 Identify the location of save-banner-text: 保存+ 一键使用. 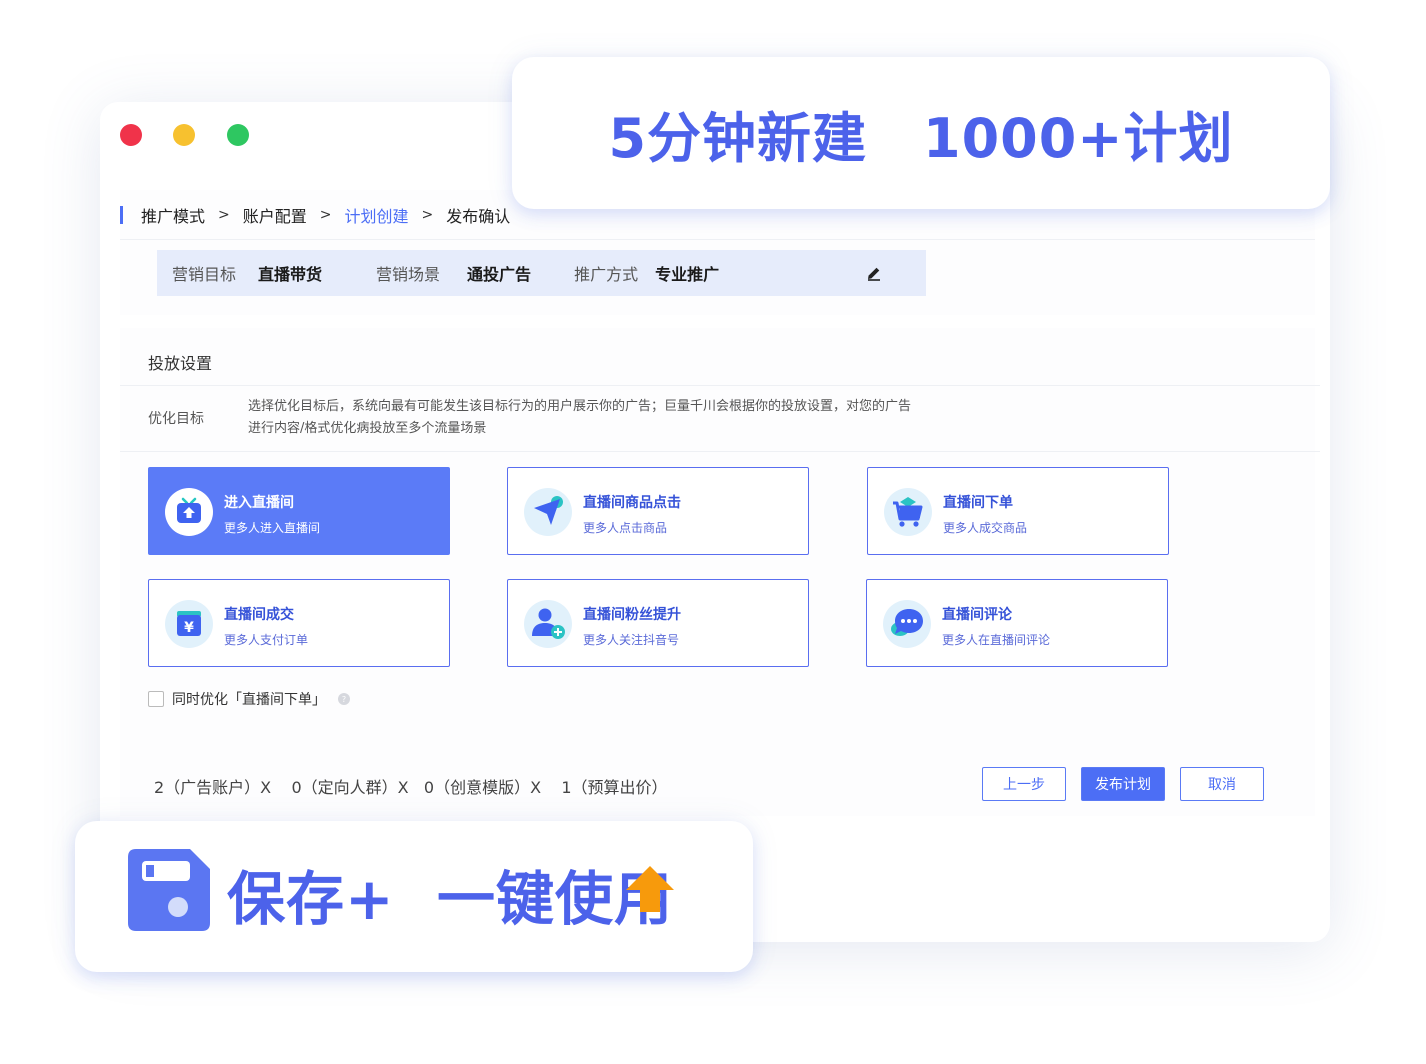
(450, 899).